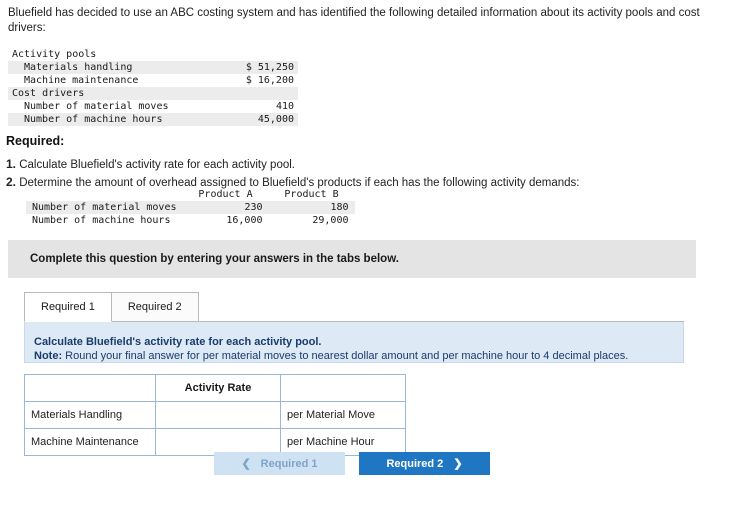  I want to click on row-value: 410, so click(284, 106).